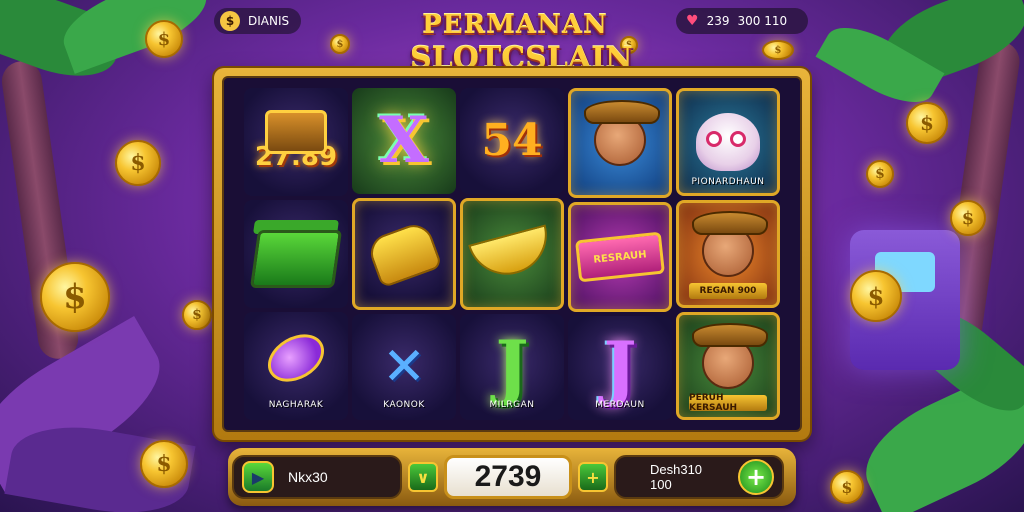 The image size is (1024, 512). I want to click on player-badge: $ DIANIS, so click(258, 21).